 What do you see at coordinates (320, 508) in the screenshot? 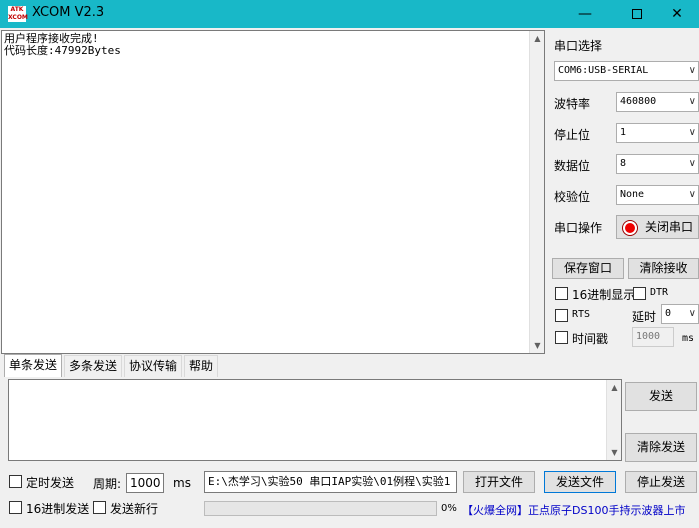
I see `send-progress-bar` at bounding box center [320, 508].